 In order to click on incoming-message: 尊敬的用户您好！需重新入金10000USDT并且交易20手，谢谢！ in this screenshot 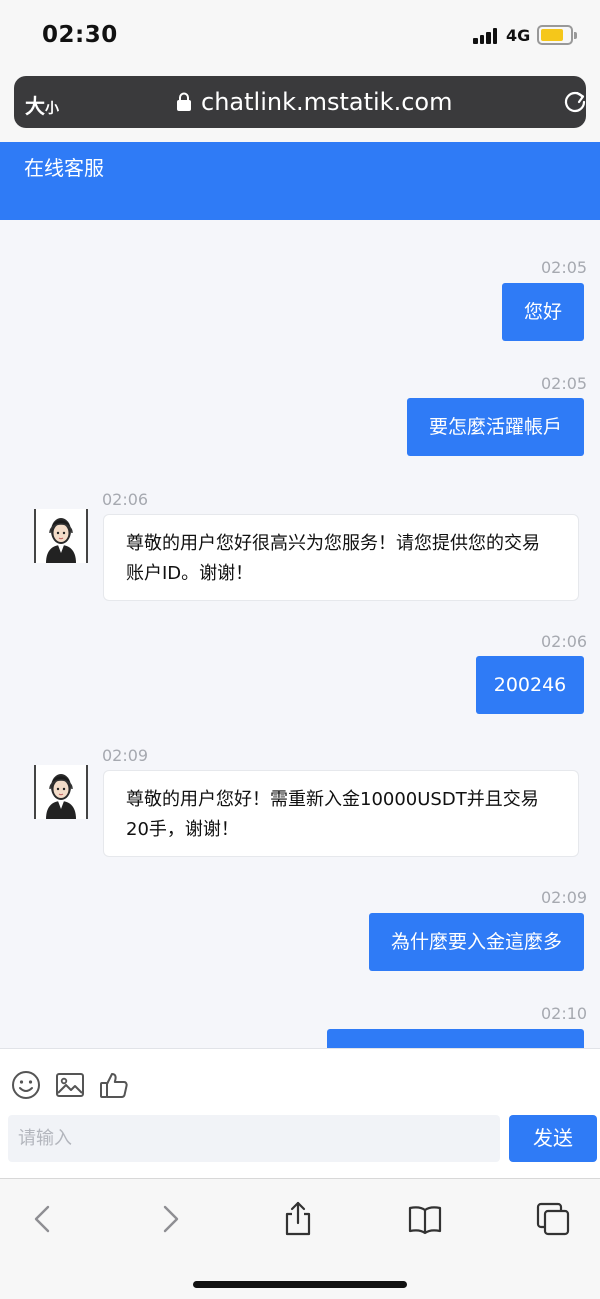, I will do `click(341, 813)`.